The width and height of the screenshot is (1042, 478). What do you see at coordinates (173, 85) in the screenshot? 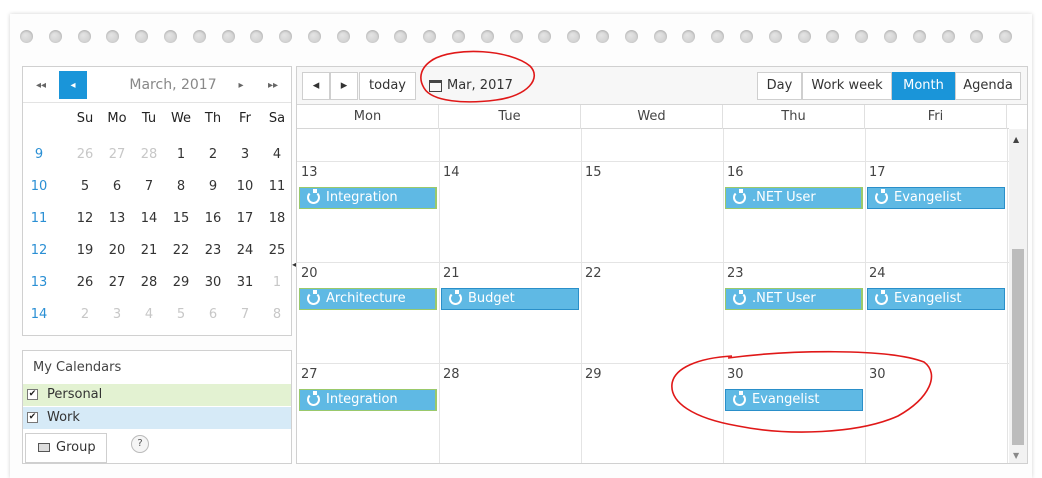
I see `mini-calendar-title: March, 2017` at bounding box center [173, 85].